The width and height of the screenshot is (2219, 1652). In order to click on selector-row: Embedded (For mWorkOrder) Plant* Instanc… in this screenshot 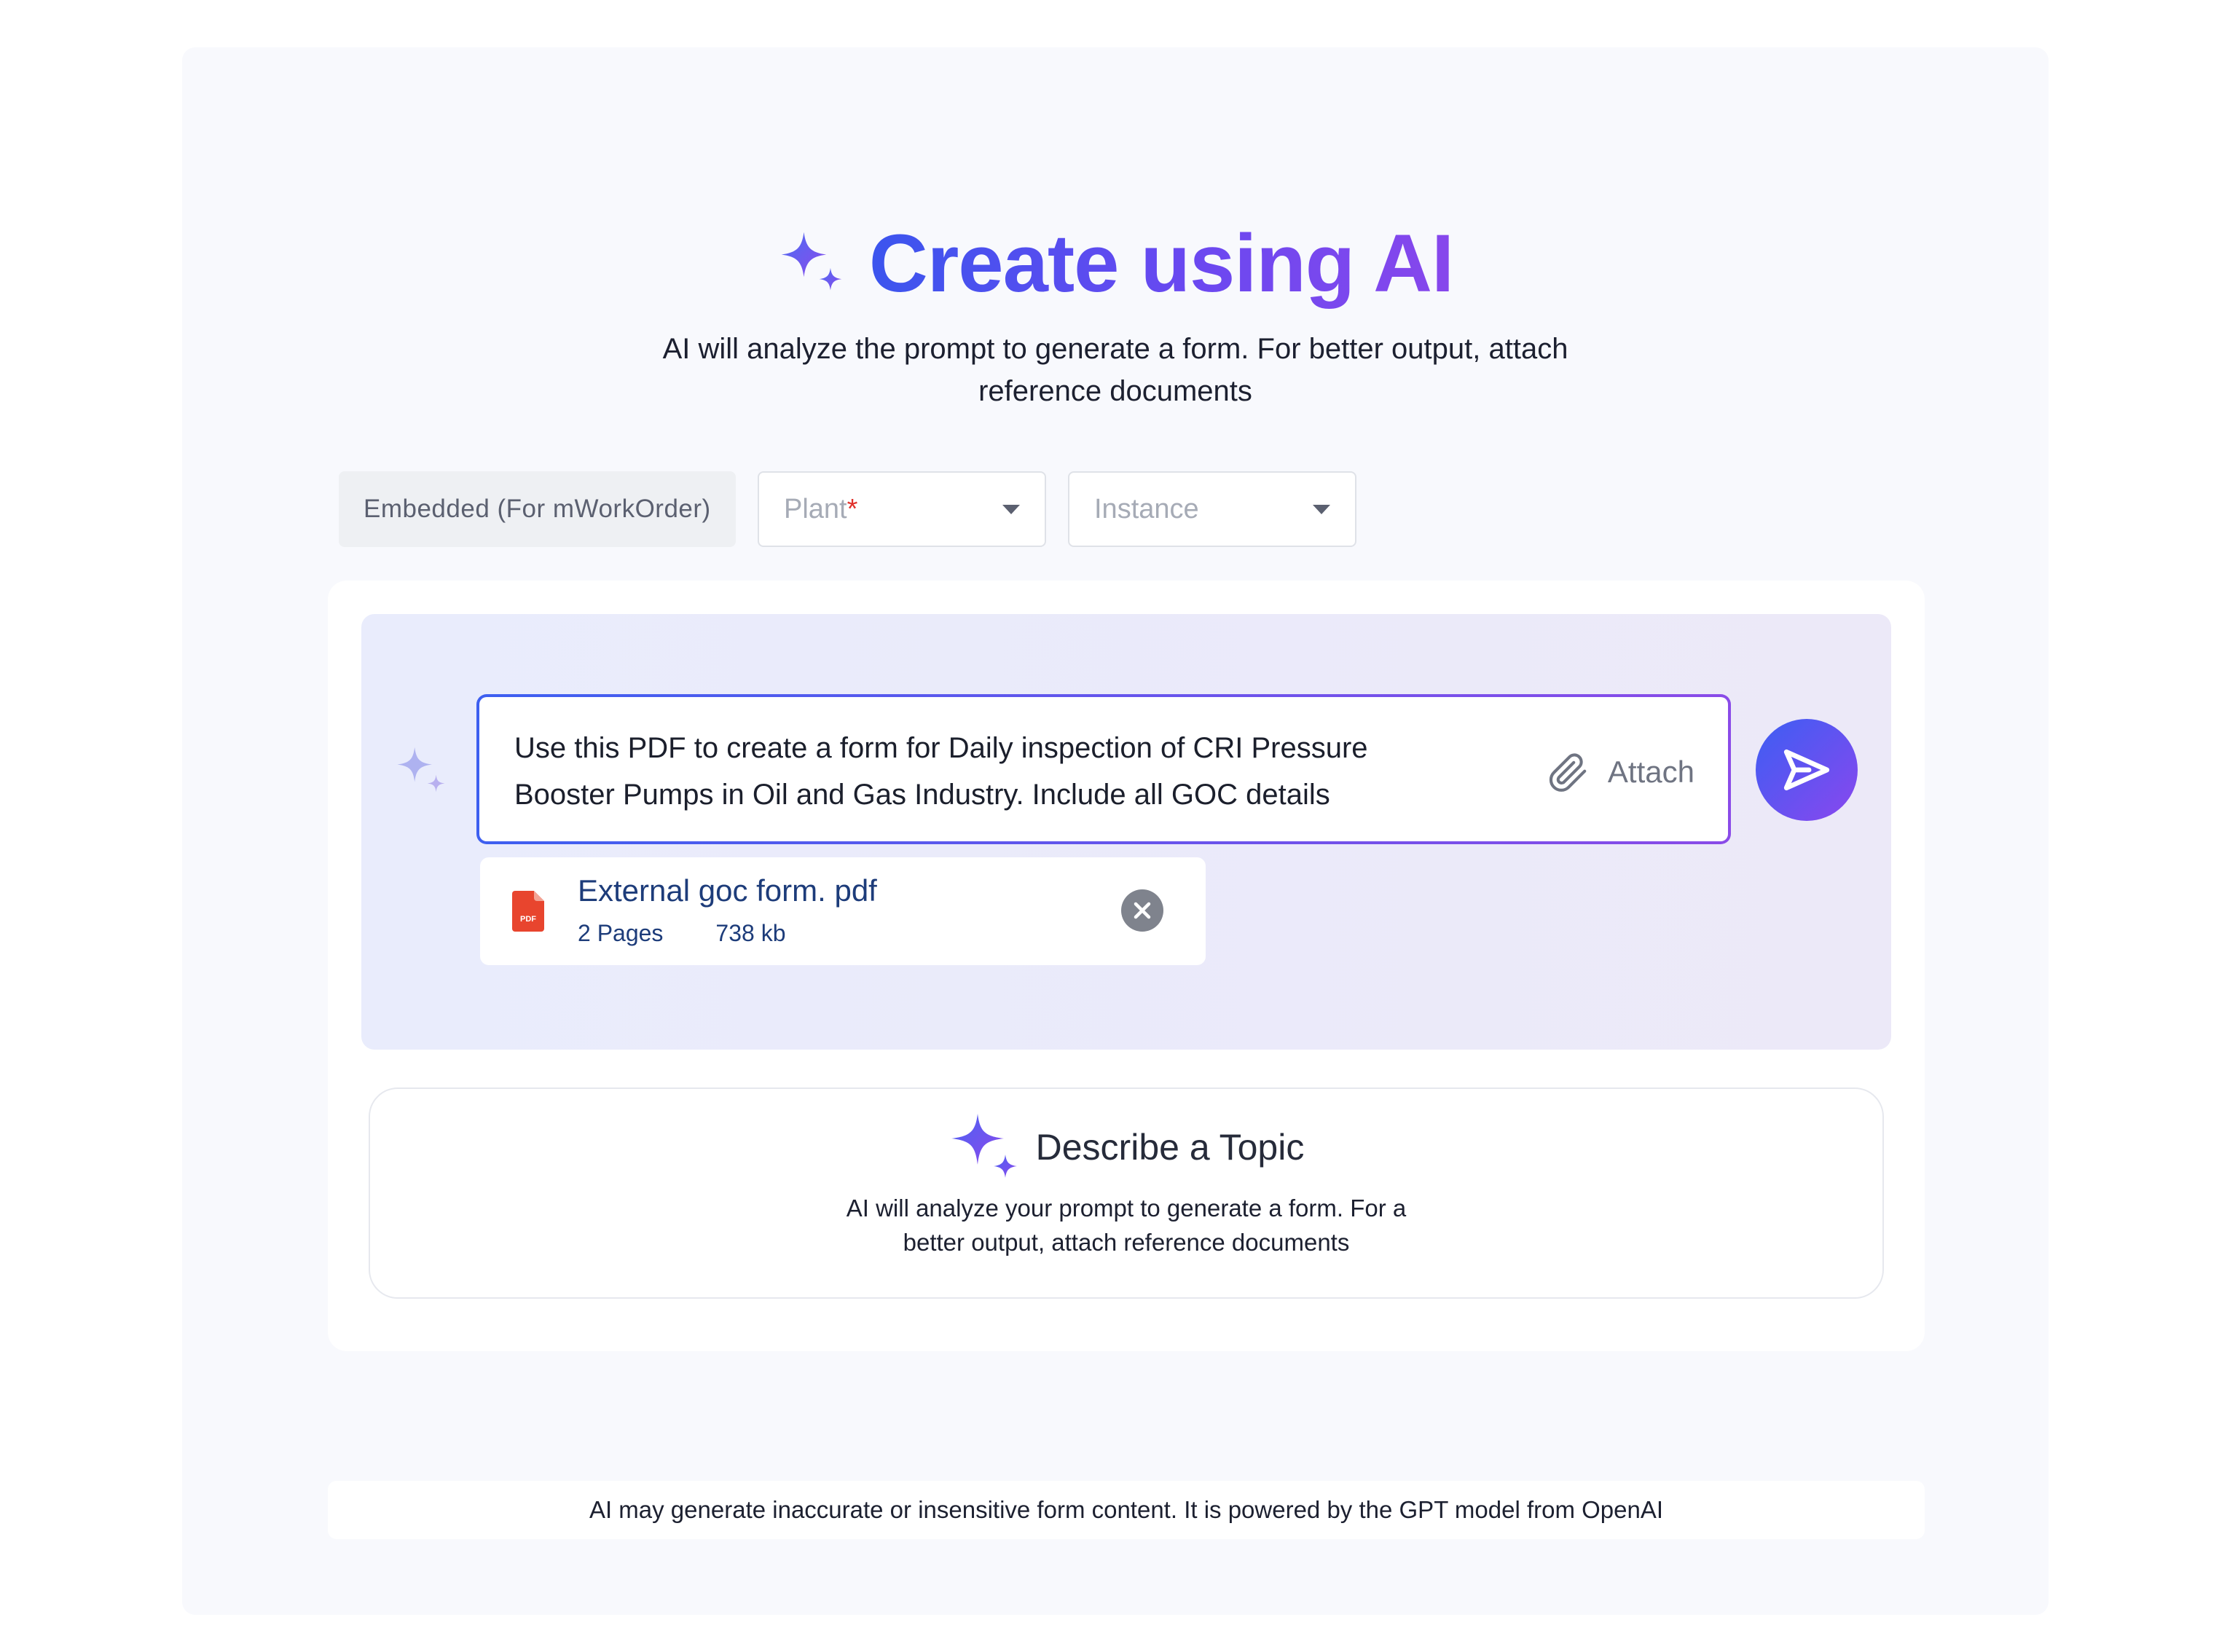, I will do `click(848, 509)`.